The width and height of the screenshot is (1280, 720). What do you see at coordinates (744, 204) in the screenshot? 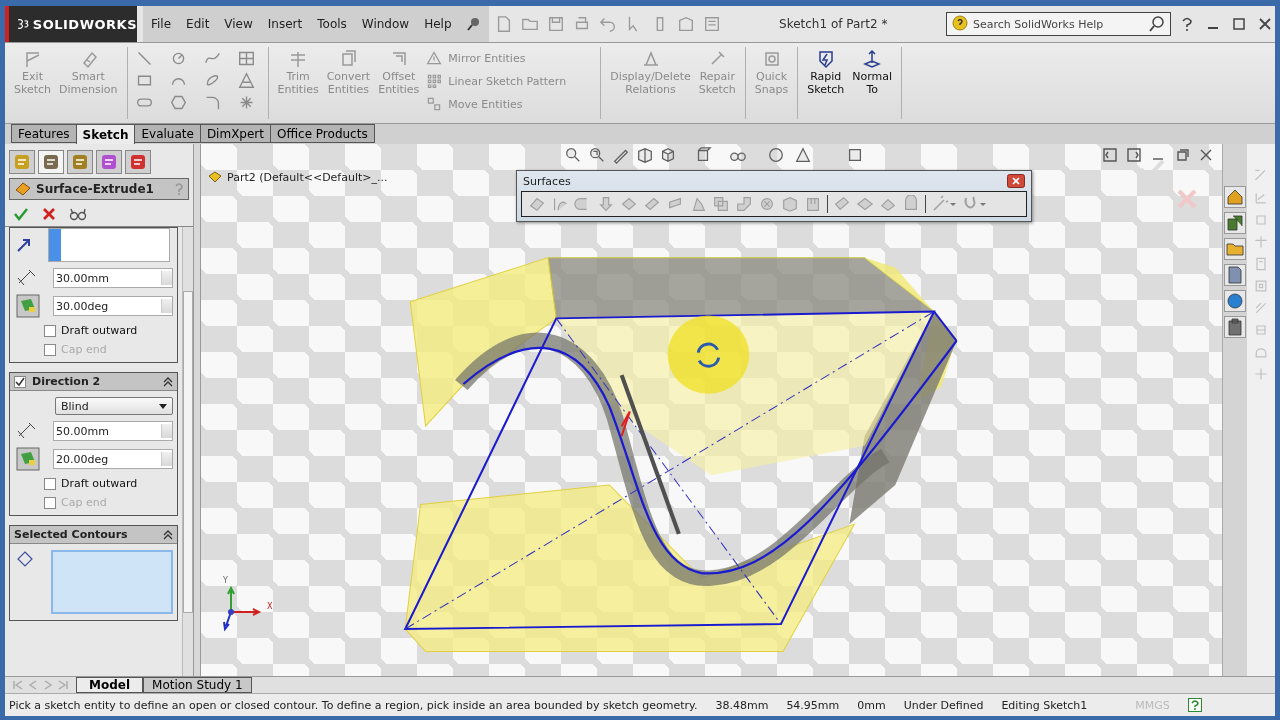
I see `knit-surface-icon` at bounding box center [744, 204].